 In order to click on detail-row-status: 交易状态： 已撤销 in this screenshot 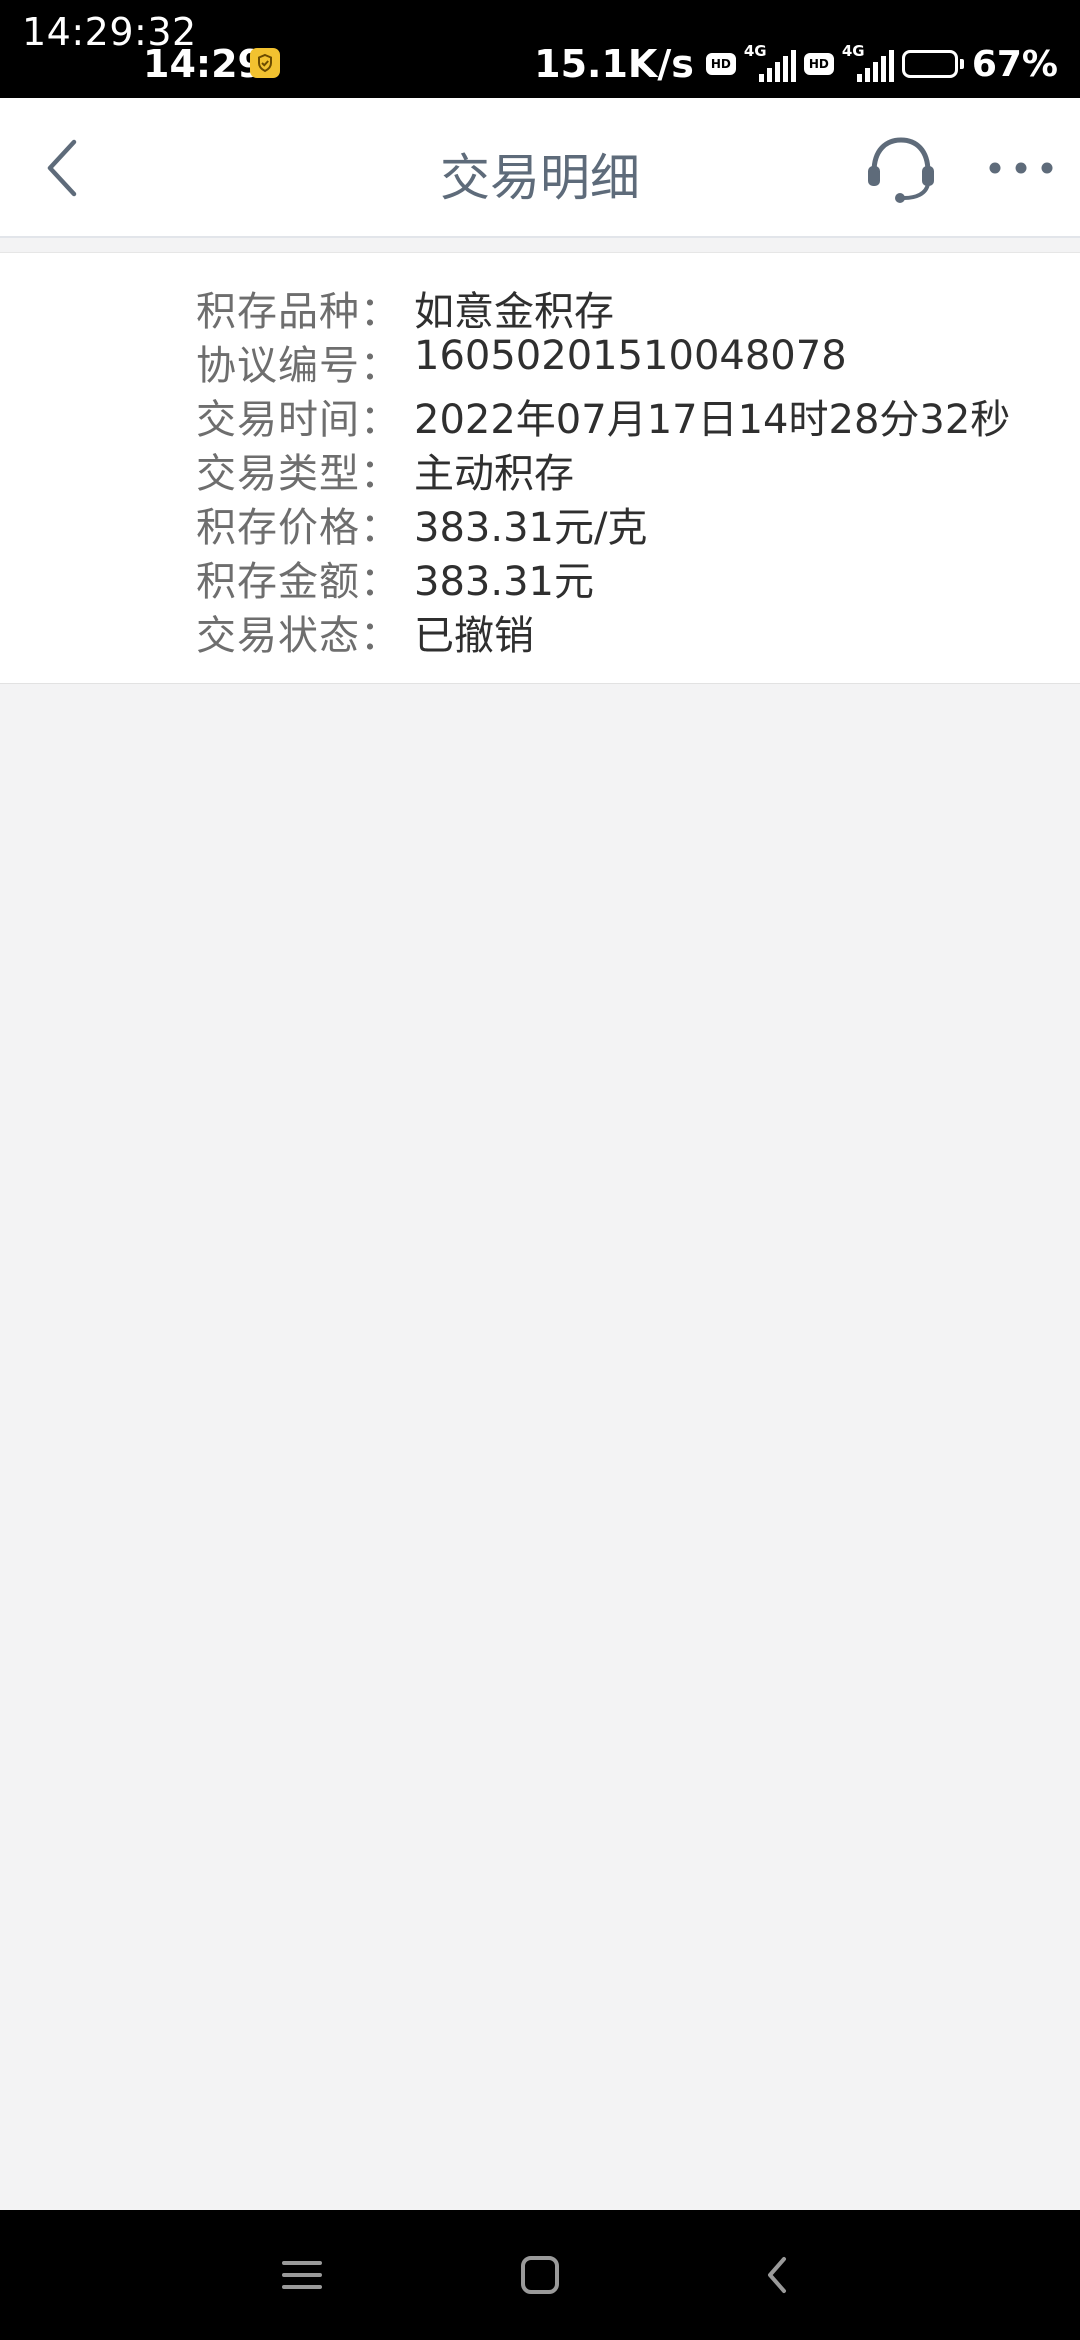, I will do `click(540, 631)`.